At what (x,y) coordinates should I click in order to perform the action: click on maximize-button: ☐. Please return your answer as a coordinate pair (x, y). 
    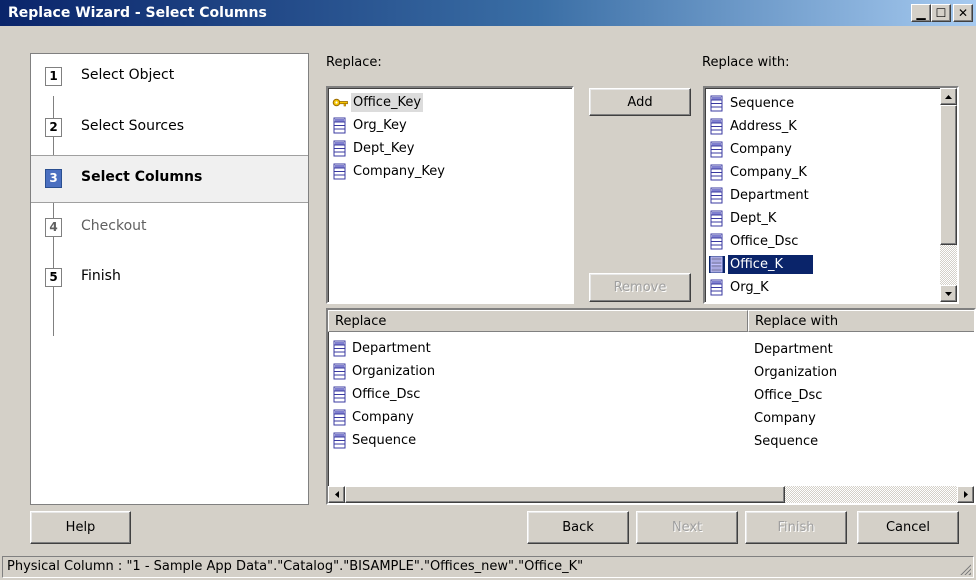
    Looking at the image, I should click on (941, 13).